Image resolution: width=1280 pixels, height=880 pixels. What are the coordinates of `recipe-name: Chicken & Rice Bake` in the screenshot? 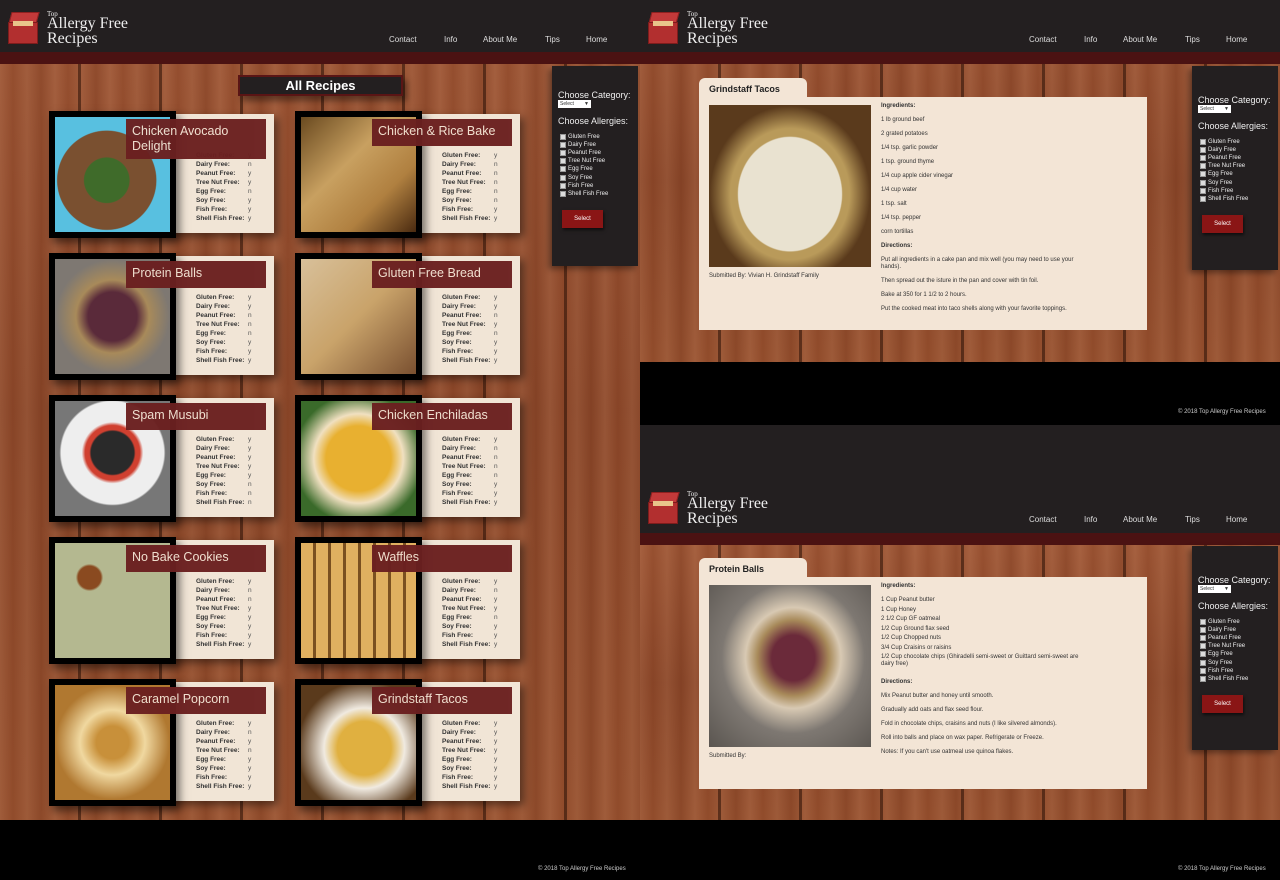 It's located at (442, 132).